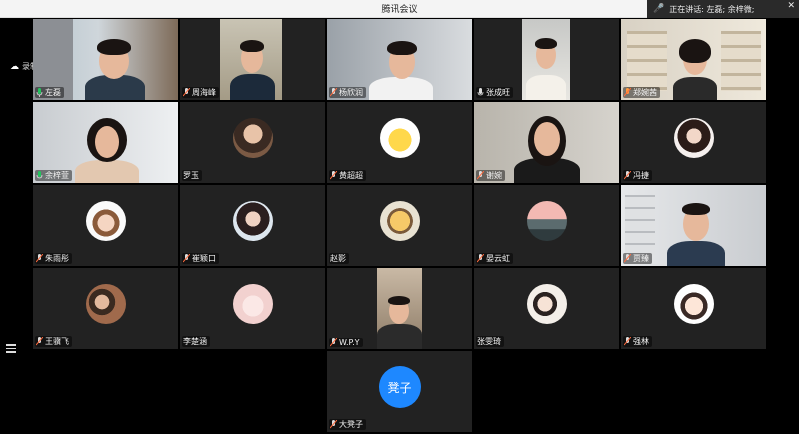 The height and width of the screenshot is (434, 799). I want to click on participant-tile: 张成旺, so click(546, 59).